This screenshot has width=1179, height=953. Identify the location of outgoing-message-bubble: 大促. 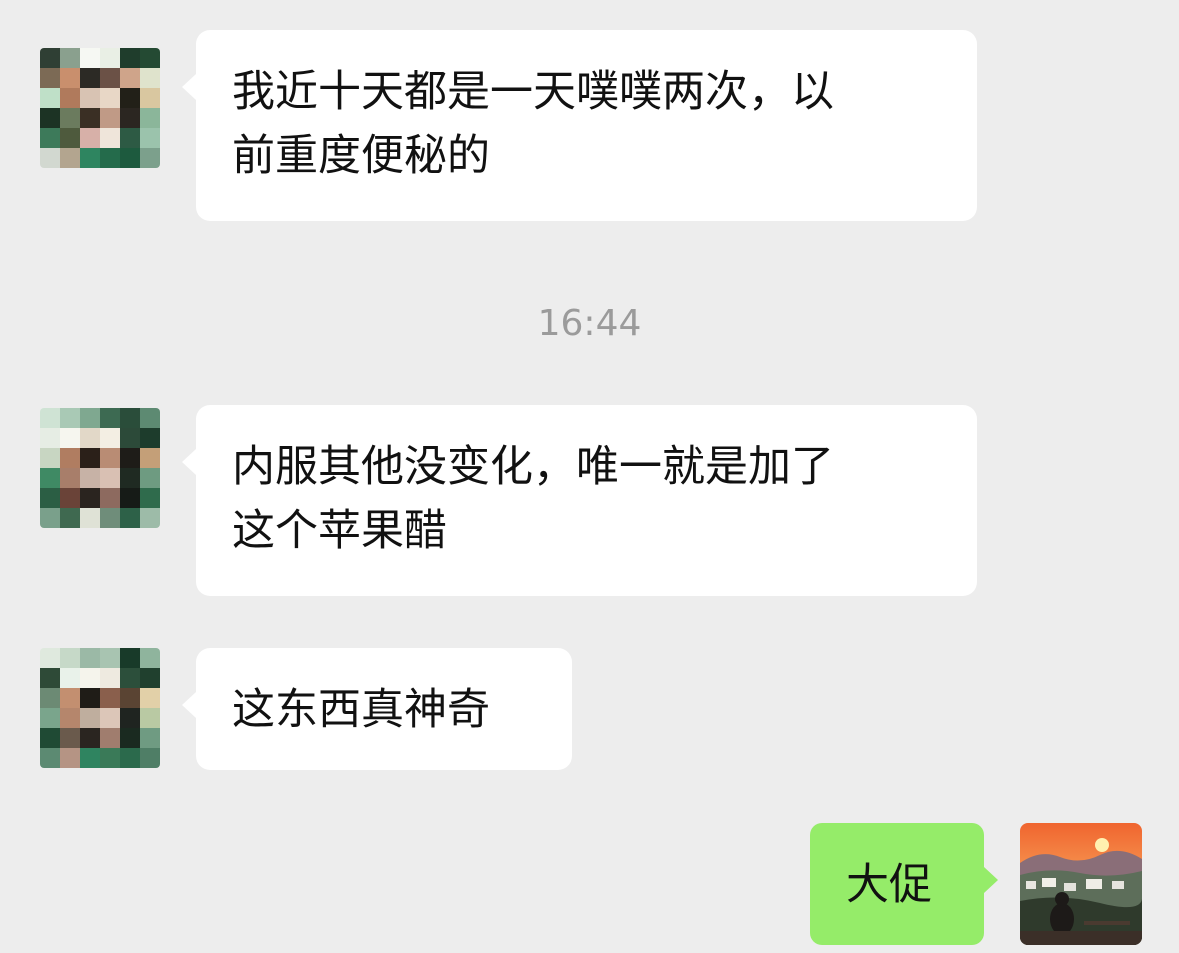
(904, 884).